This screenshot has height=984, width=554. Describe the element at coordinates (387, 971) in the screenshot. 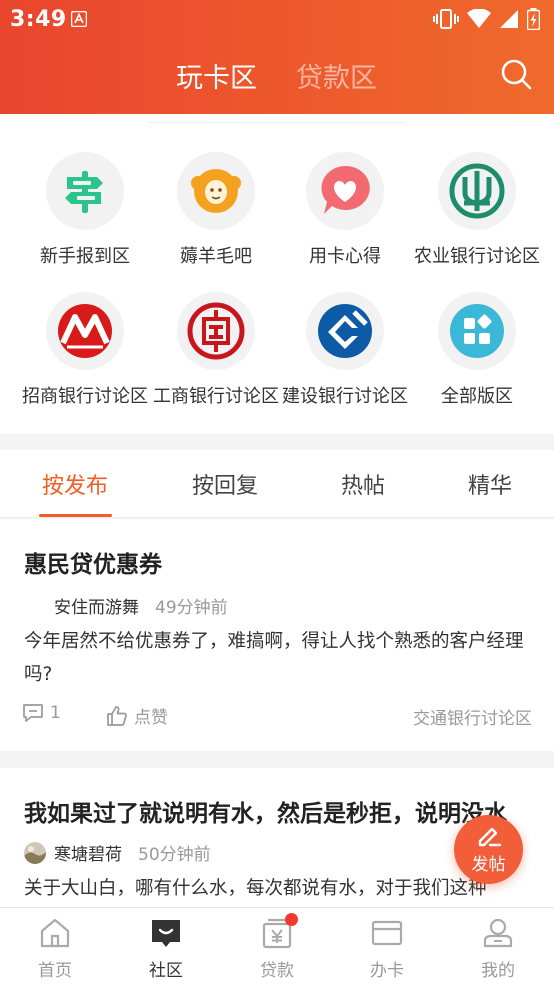

I see `nav-label: 办卡` at that location.